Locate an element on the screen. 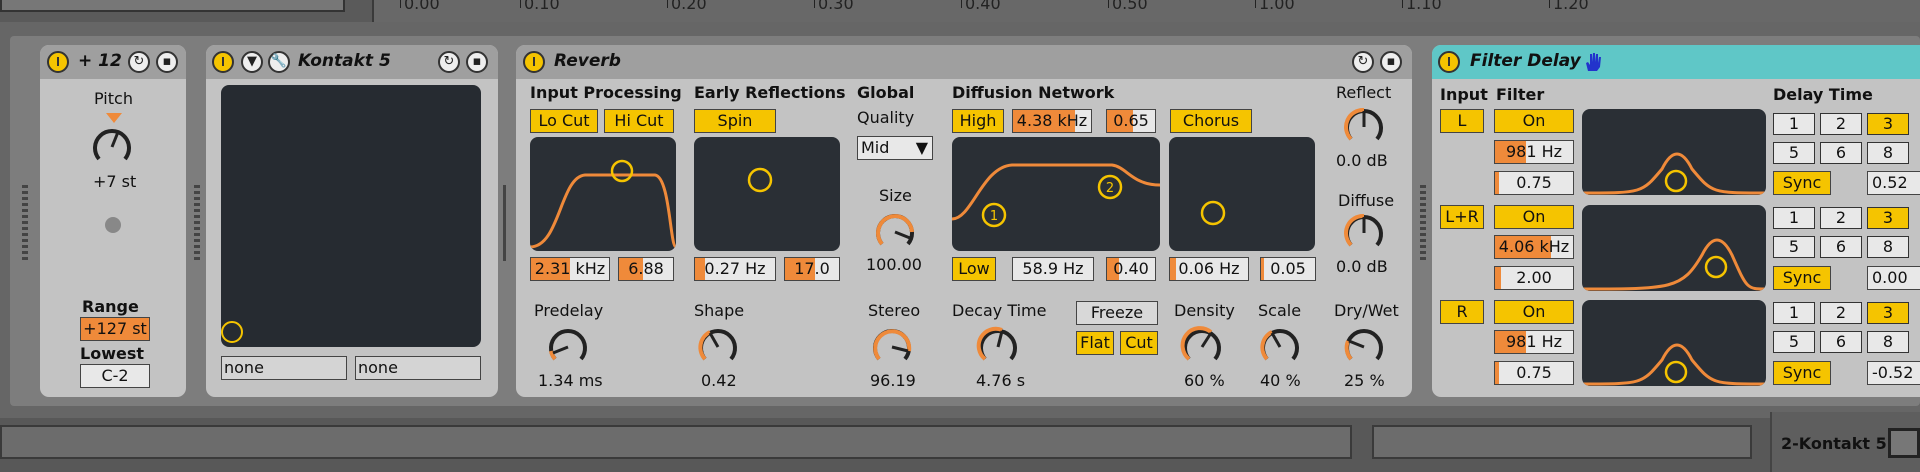 The height and width of the screenshot is (472, 1920). filter-freq-lr: 4.06 kHz is located at coordinates (1534, 247).